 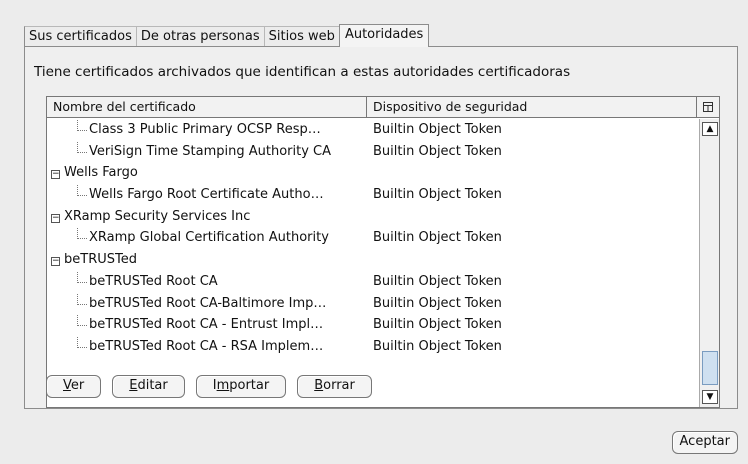 What do you see at coordinates (704, 442) in the screenshot?
I see `ok-button: Aceptar` at bounding box center [704, 442].